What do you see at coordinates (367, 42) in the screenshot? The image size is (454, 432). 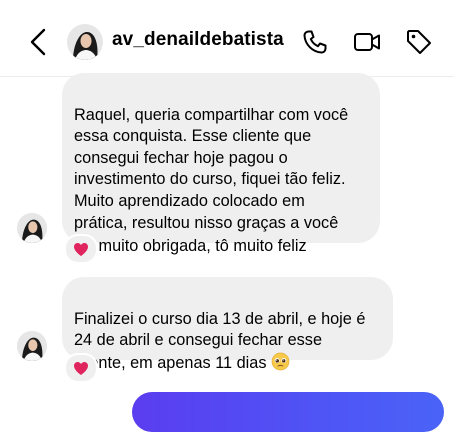 I see `video-call-icon` at bounding box center [367, 42].